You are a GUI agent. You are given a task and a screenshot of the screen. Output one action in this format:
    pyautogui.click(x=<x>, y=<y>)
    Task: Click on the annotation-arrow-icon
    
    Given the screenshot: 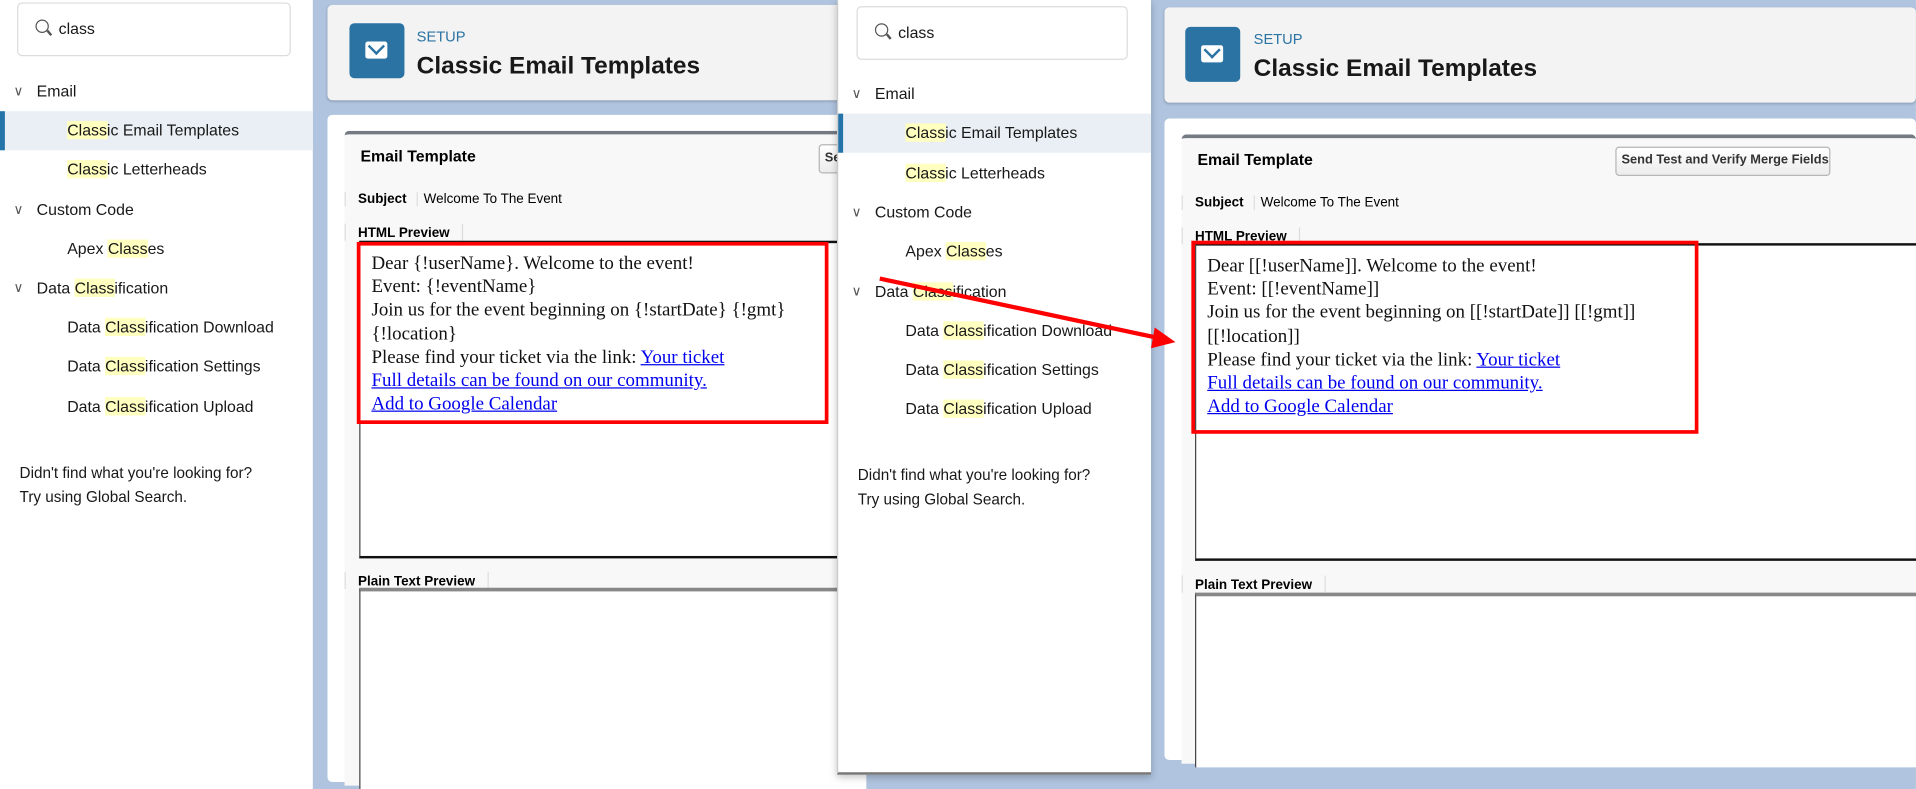 What is the action you would take?
    pyautogui.click(x=1027, y=312)
    